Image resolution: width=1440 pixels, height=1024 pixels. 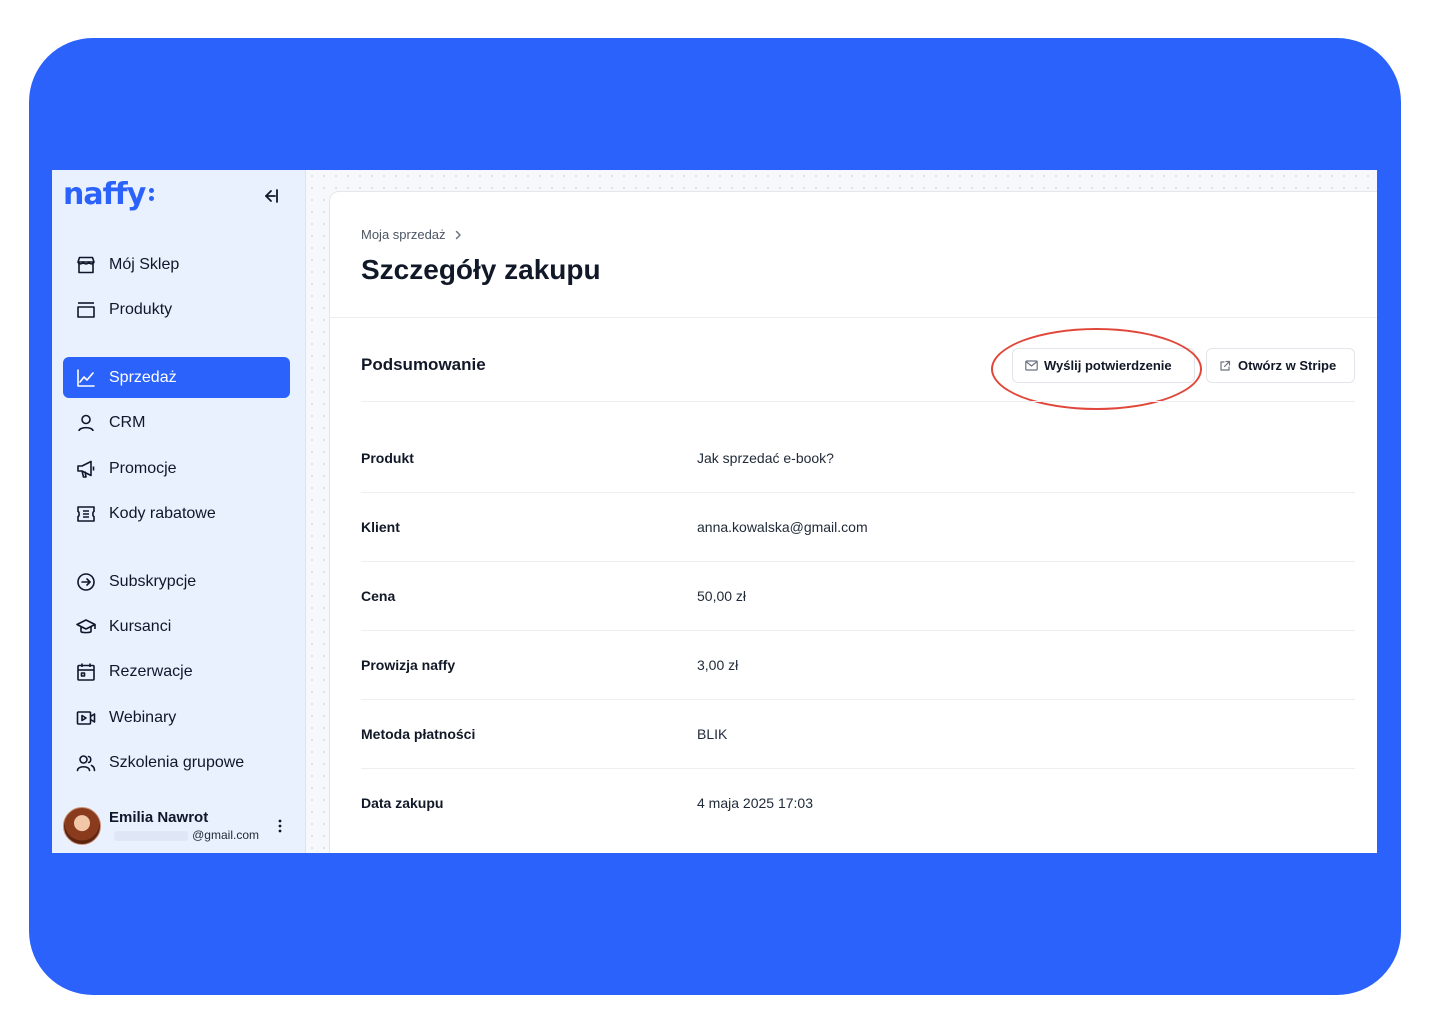 I want to click on detail-label: Prowizja naffy, so click(x=408, y=665).